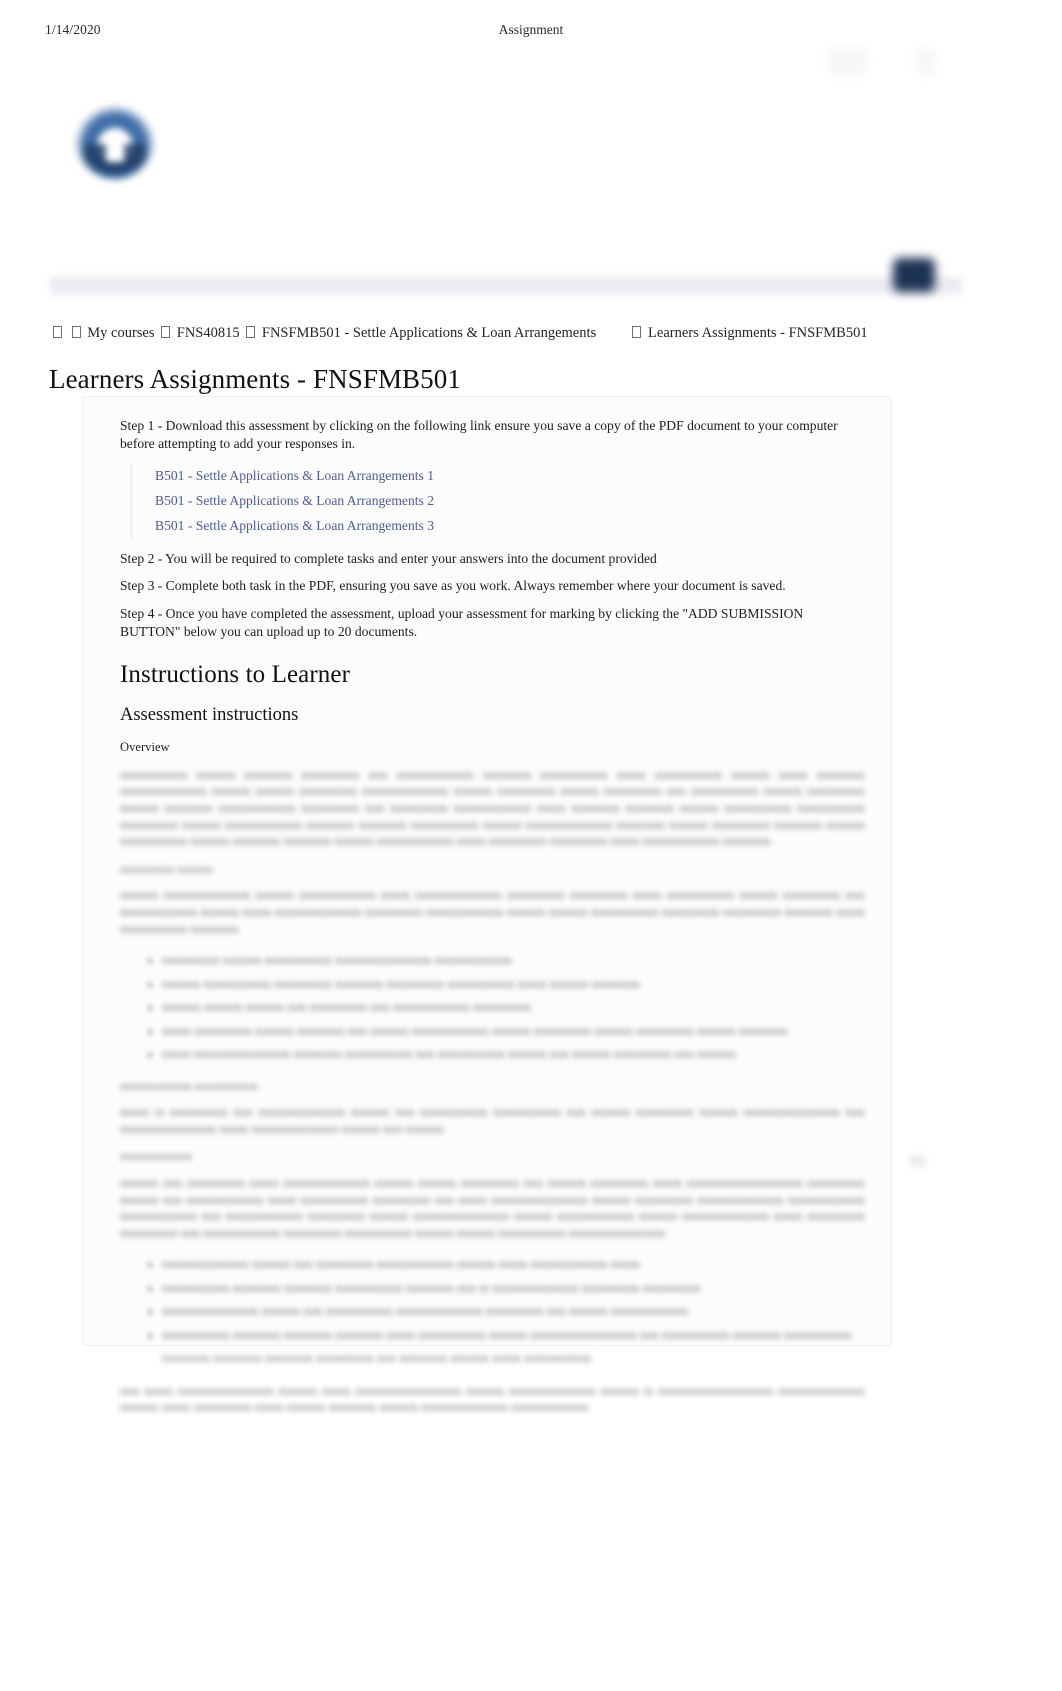 Image resolution: width=1062 pixels, height=1691 pixels. Describe the element at coordinates (758, 333) in the screenshot. I see `breadcrumb-item-current: Learners Assignments - FNSFMB501` at that location.